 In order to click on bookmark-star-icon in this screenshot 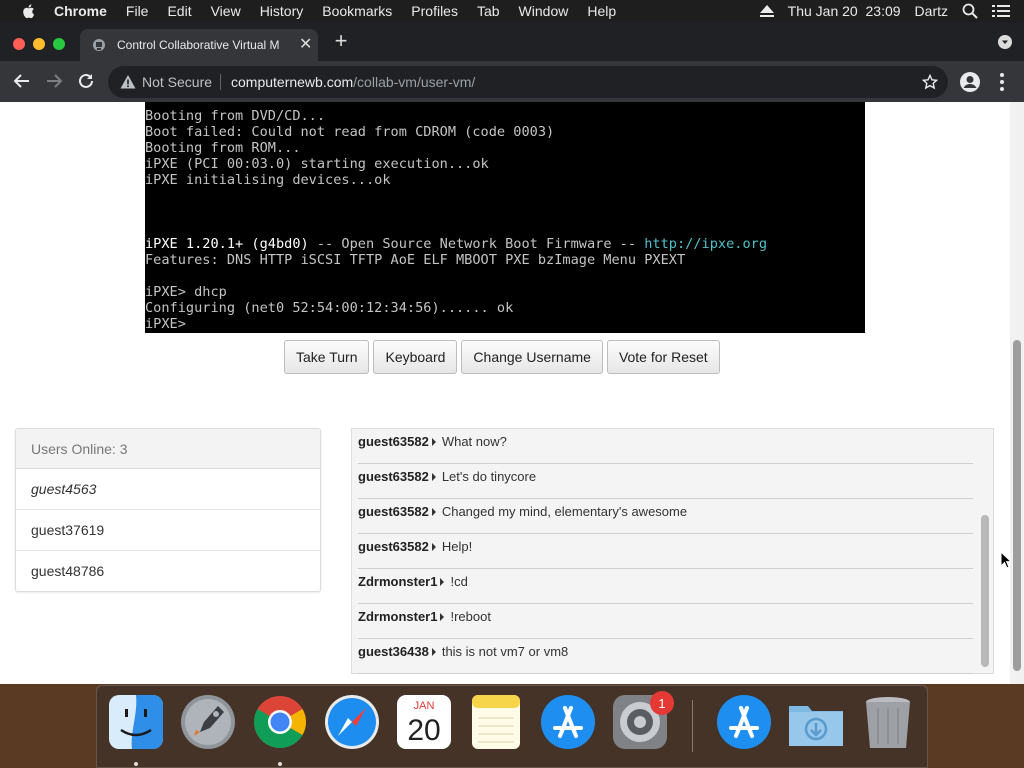, I will do `click(930, 82)`.